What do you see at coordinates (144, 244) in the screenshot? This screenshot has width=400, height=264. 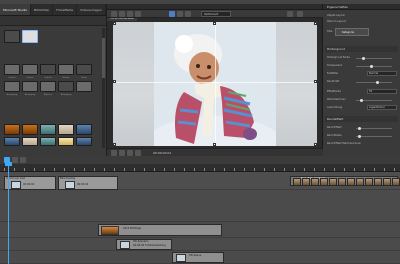 I see `timeline-clip: HD-Szenario 00:00:05 Fotobearbeitung` at bounding box center [144, 244].